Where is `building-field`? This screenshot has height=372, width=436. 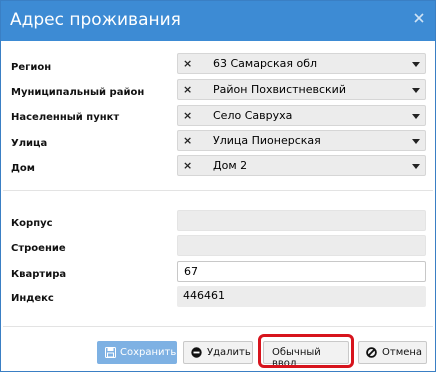 building-field is located at coordinates (301, 220).